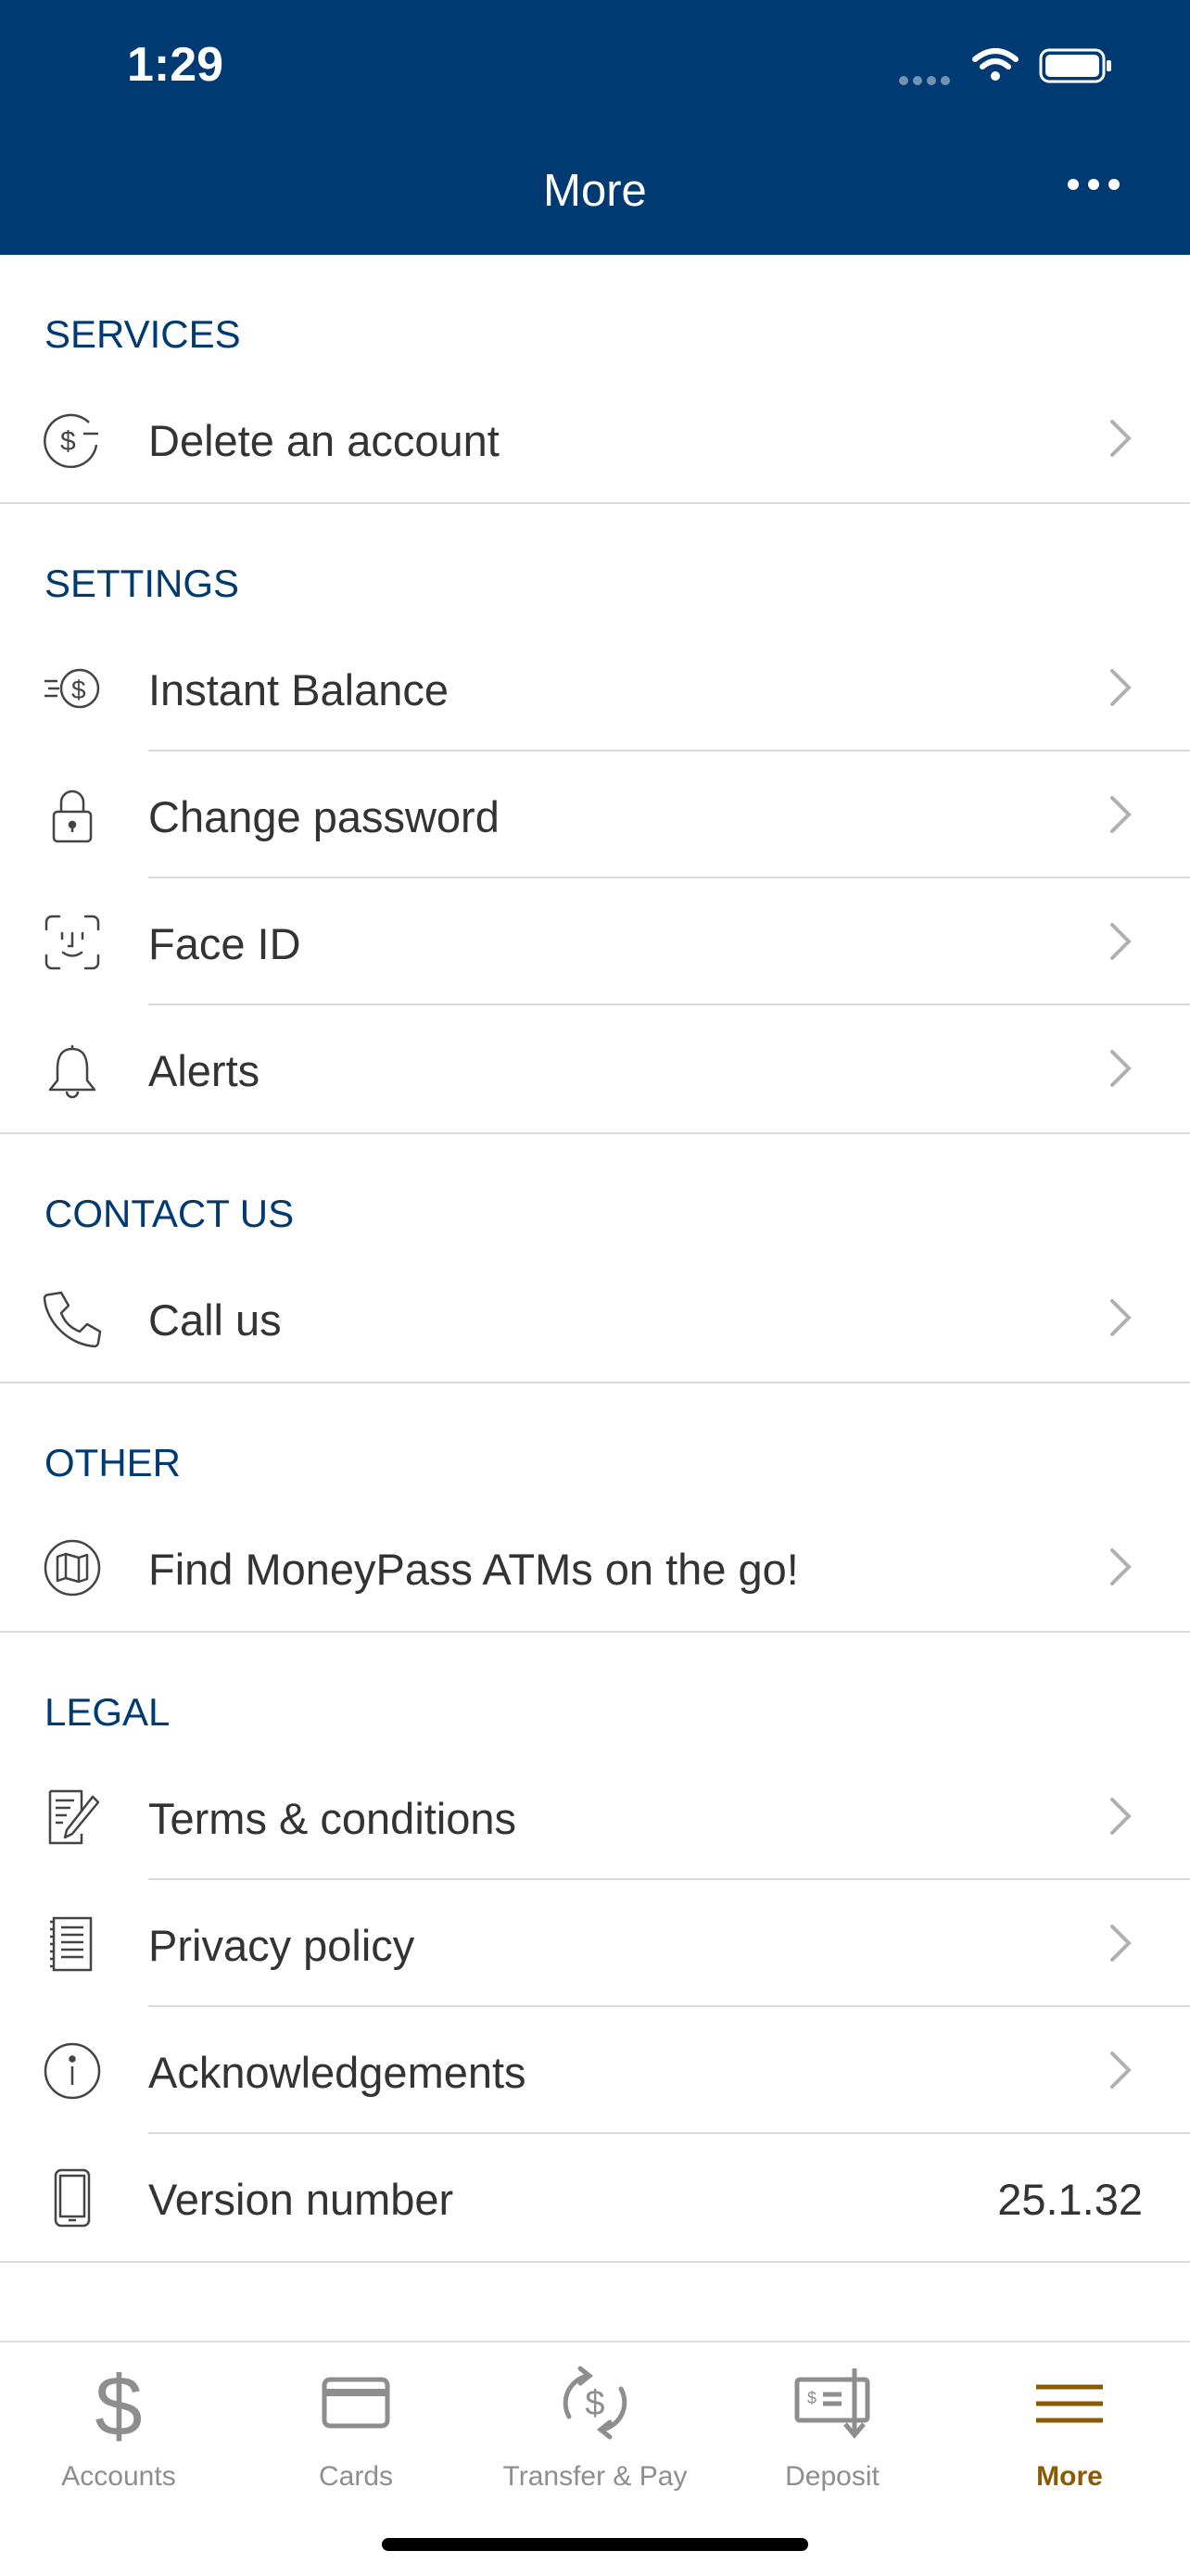  Describe the element at coordinates (832, 2476) in the screenshot. I see `tab-label: Deposit` at that location.